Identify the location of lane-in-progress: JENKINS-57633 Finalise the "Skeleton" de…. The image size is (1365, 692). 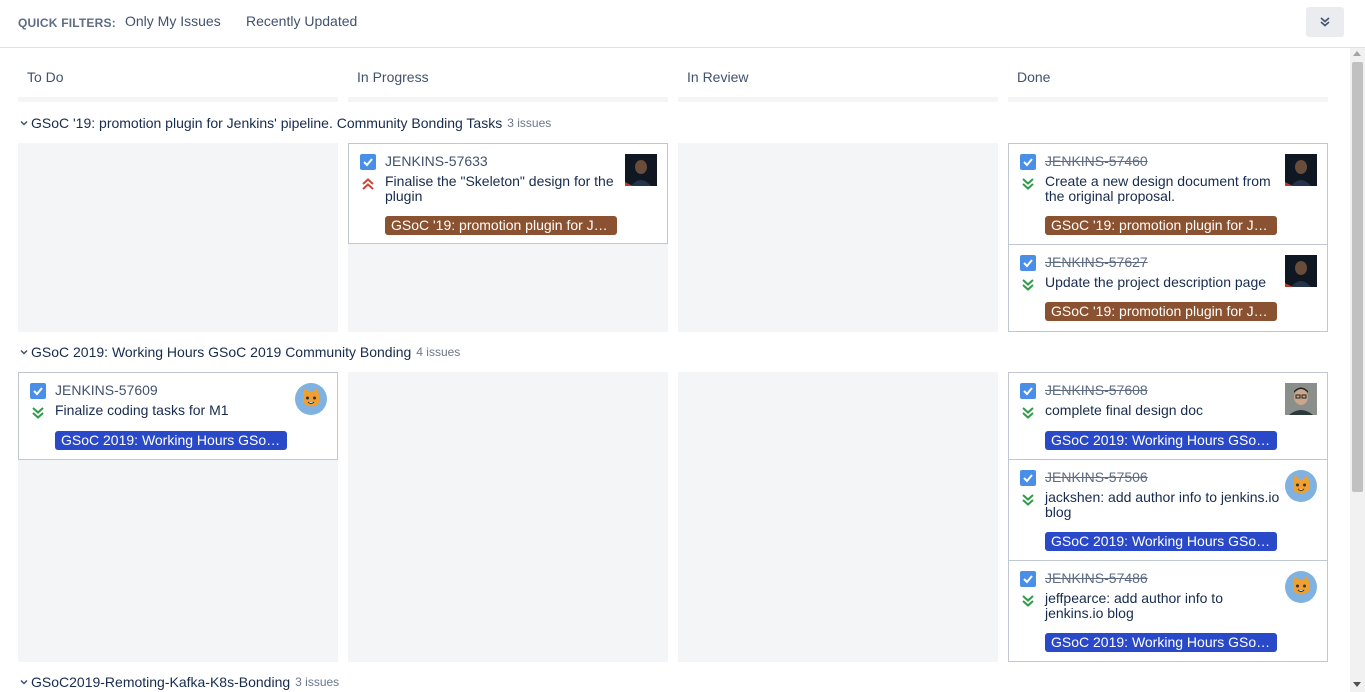
(508, 237).